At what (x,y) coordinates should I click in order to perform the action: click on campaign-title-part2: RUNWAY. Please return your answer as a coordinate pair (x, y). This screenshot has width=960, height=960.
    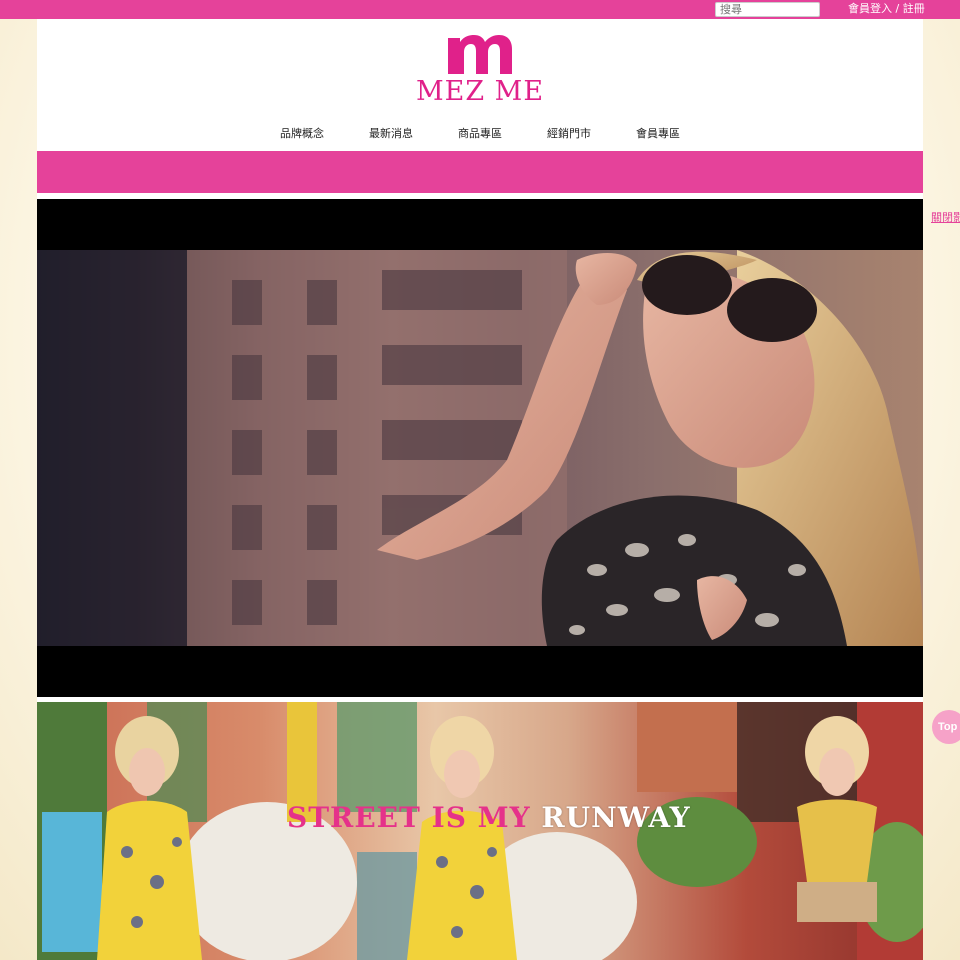
    Looking at the image, I should click on (616, 817).